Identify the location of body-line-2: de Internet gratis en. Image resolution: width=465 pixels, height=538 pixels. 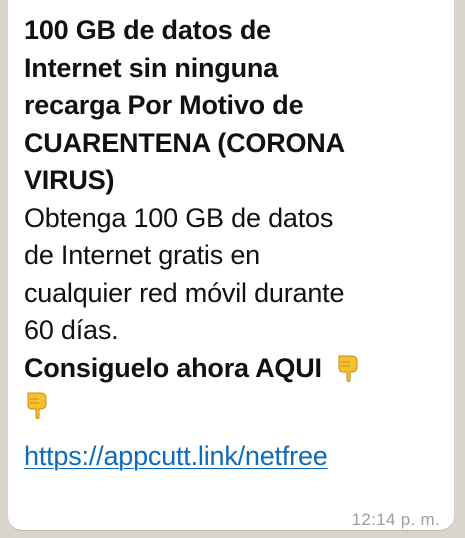
(142, 255).